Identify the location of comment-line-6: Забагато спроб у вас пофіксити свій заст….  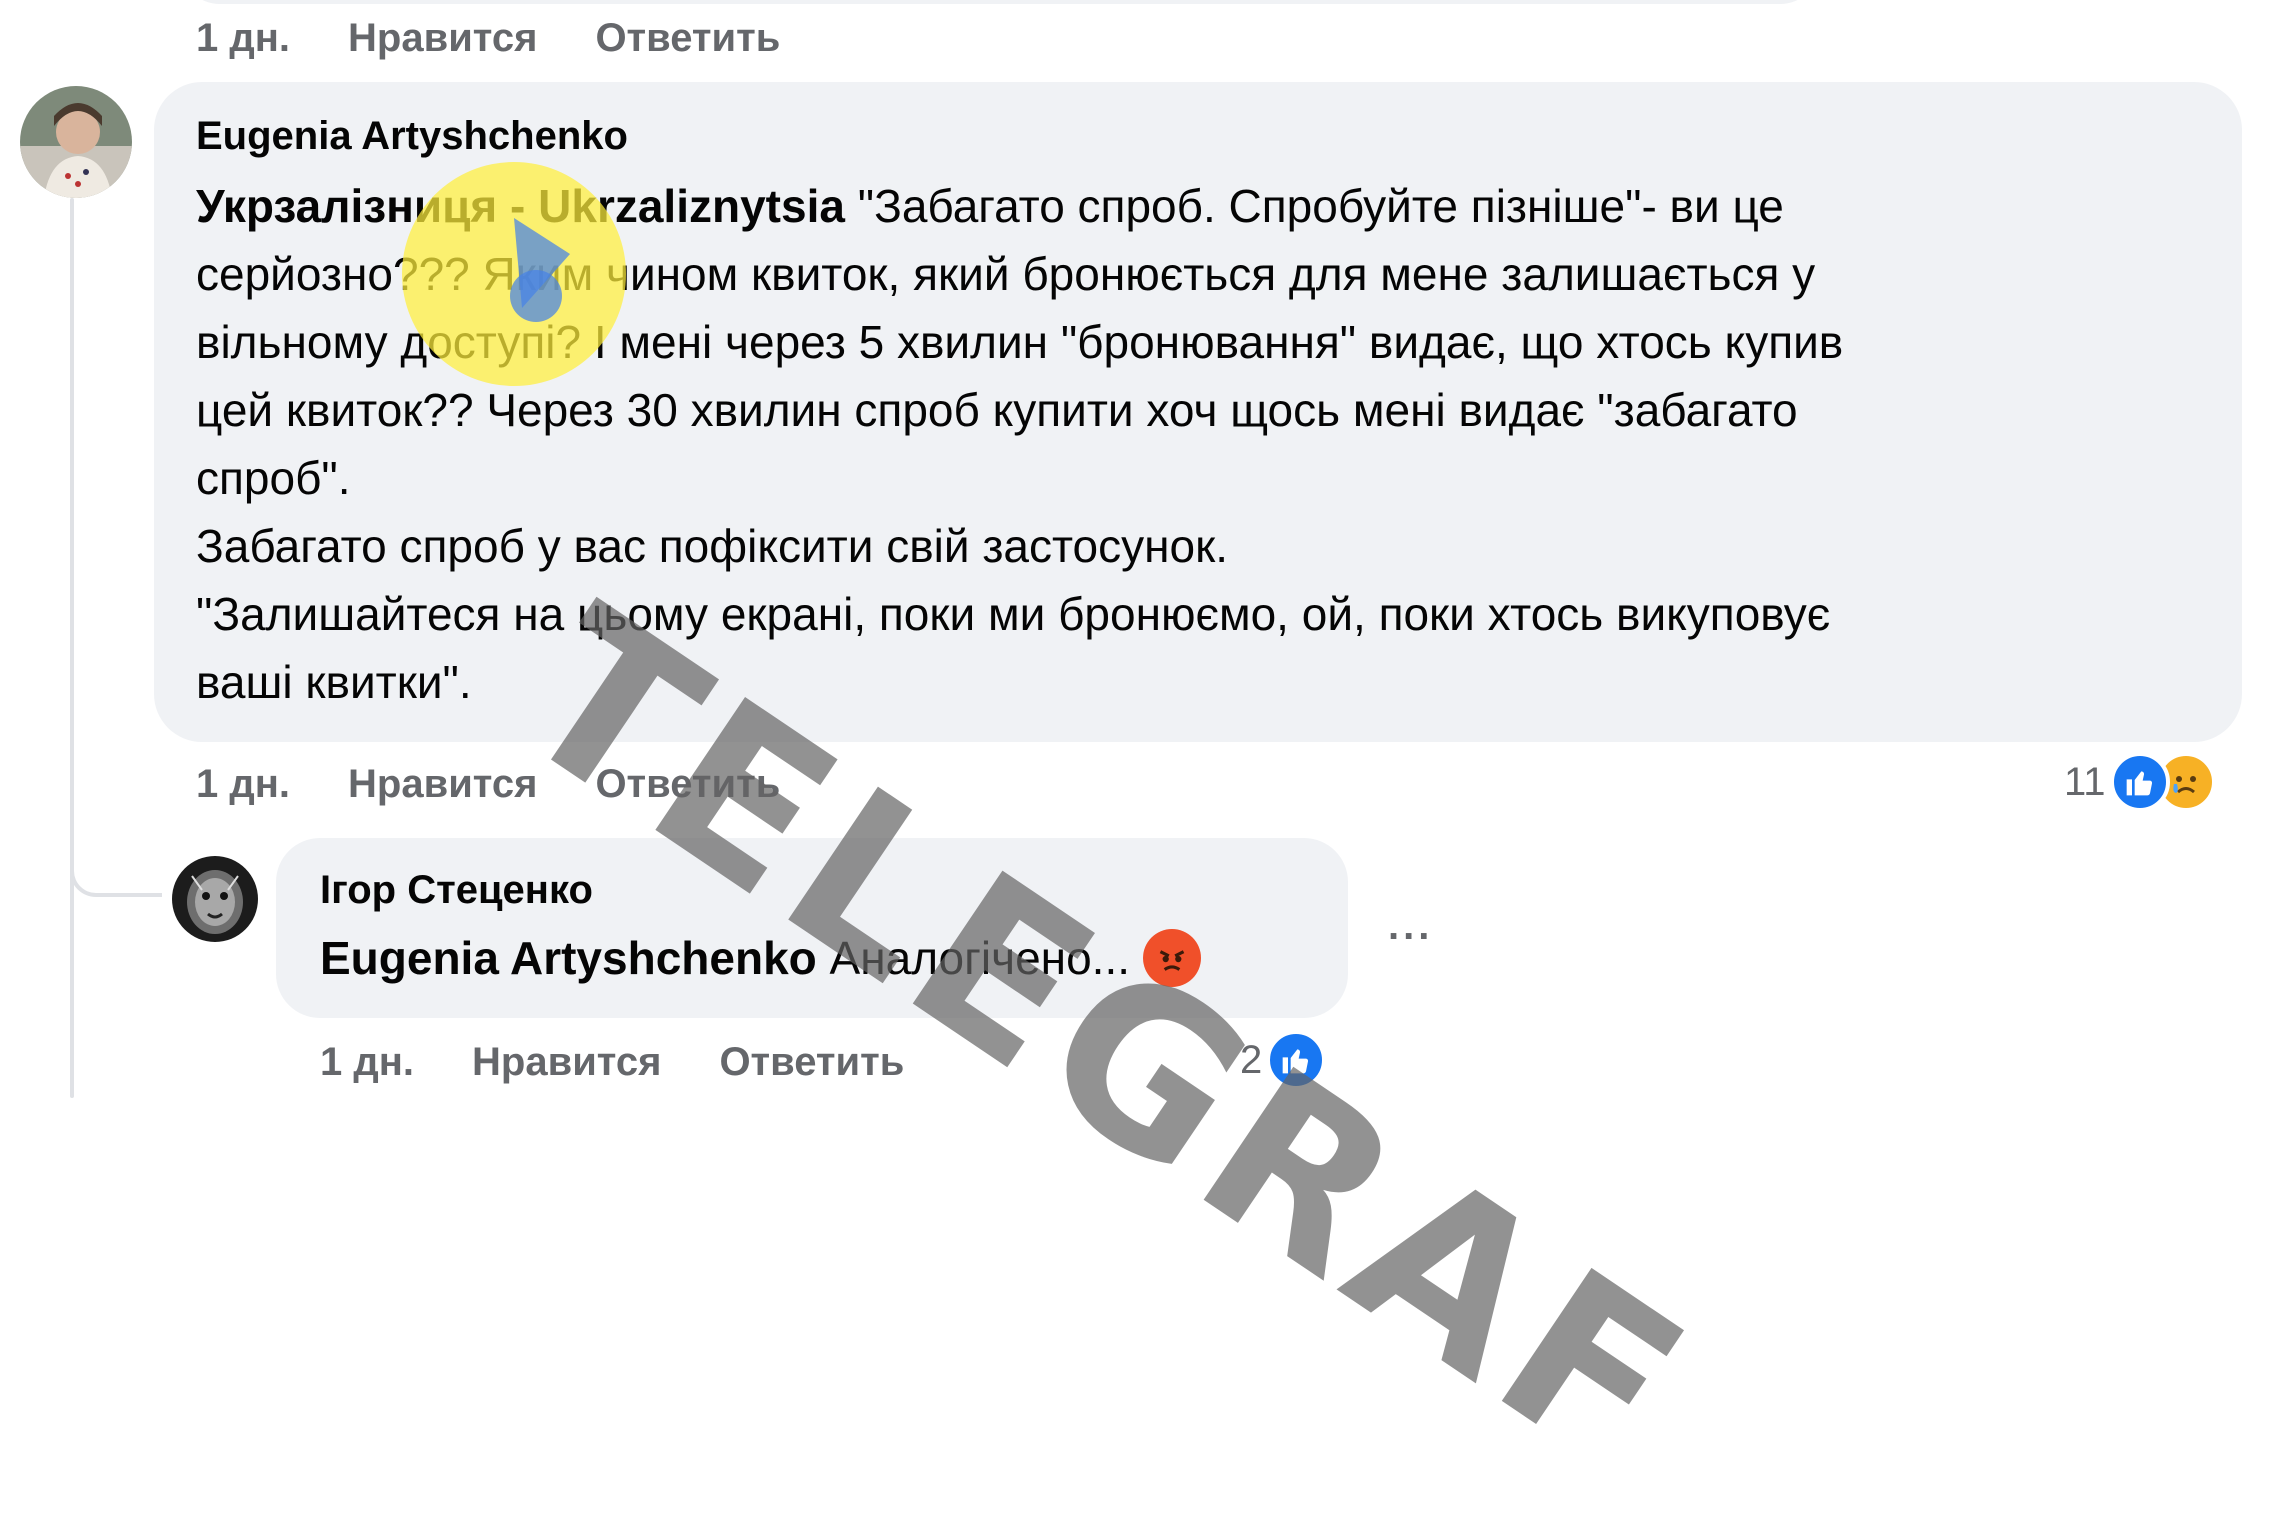
(712, 546).